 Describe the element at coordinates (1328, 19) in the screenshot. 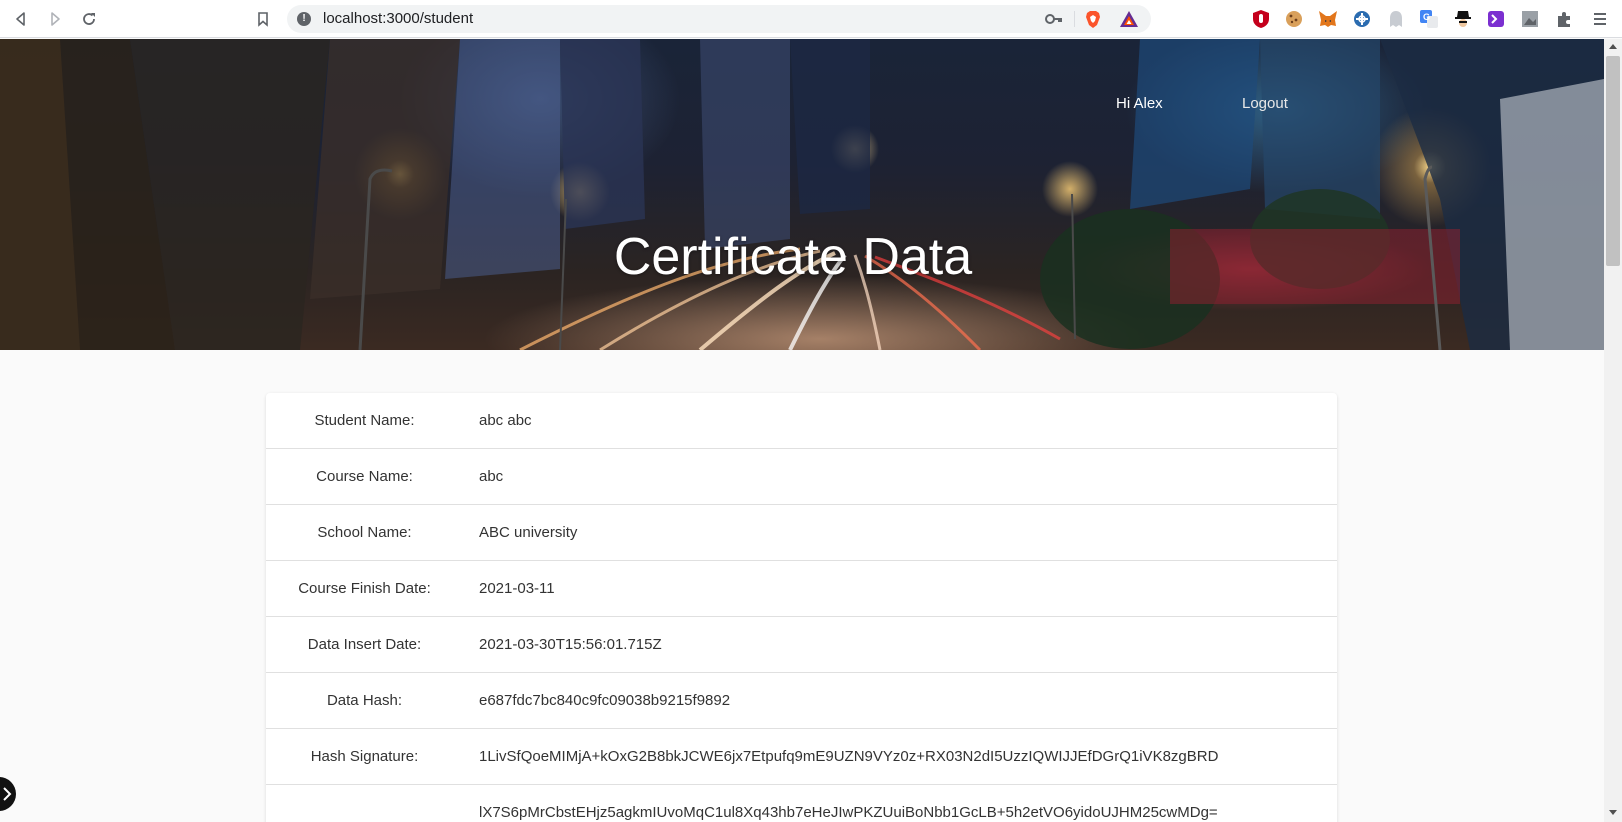

I see `metamask-icon` at that location.